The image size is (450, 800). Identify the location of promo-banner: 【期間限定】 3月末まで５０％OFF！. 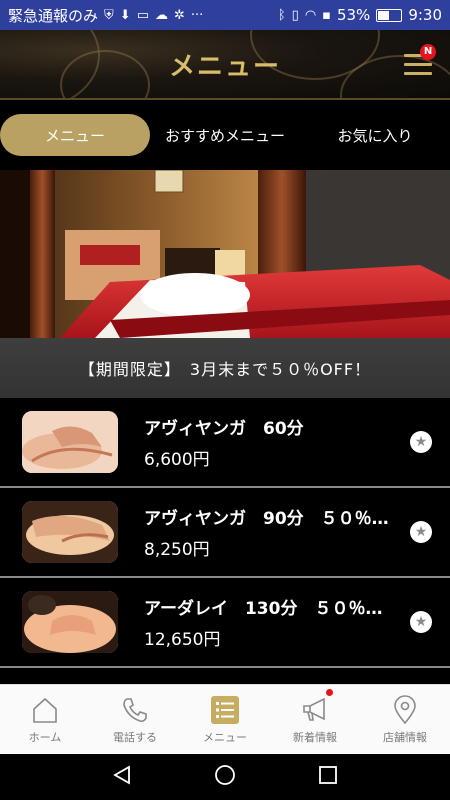
(225, 368).